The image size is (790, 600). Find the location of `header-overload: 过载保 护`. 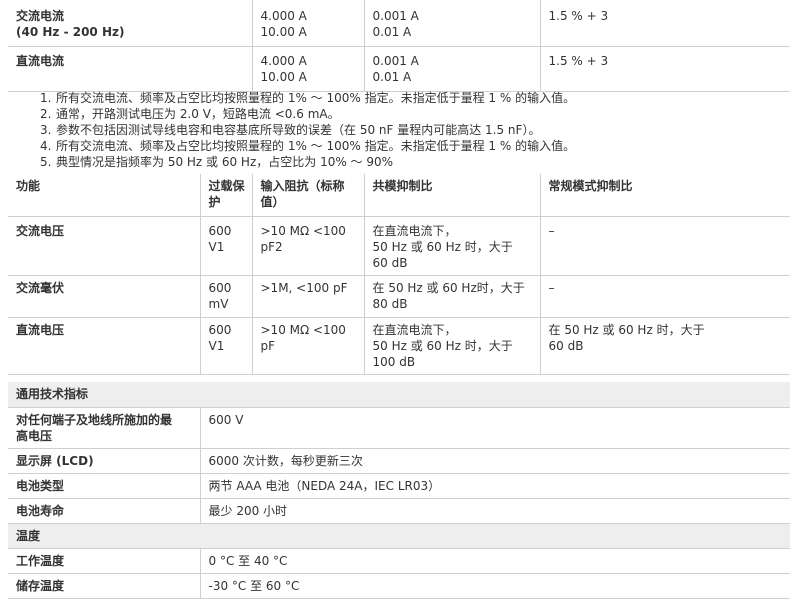

header-overload: 过载保 护 is located at coordinates (226, 195).